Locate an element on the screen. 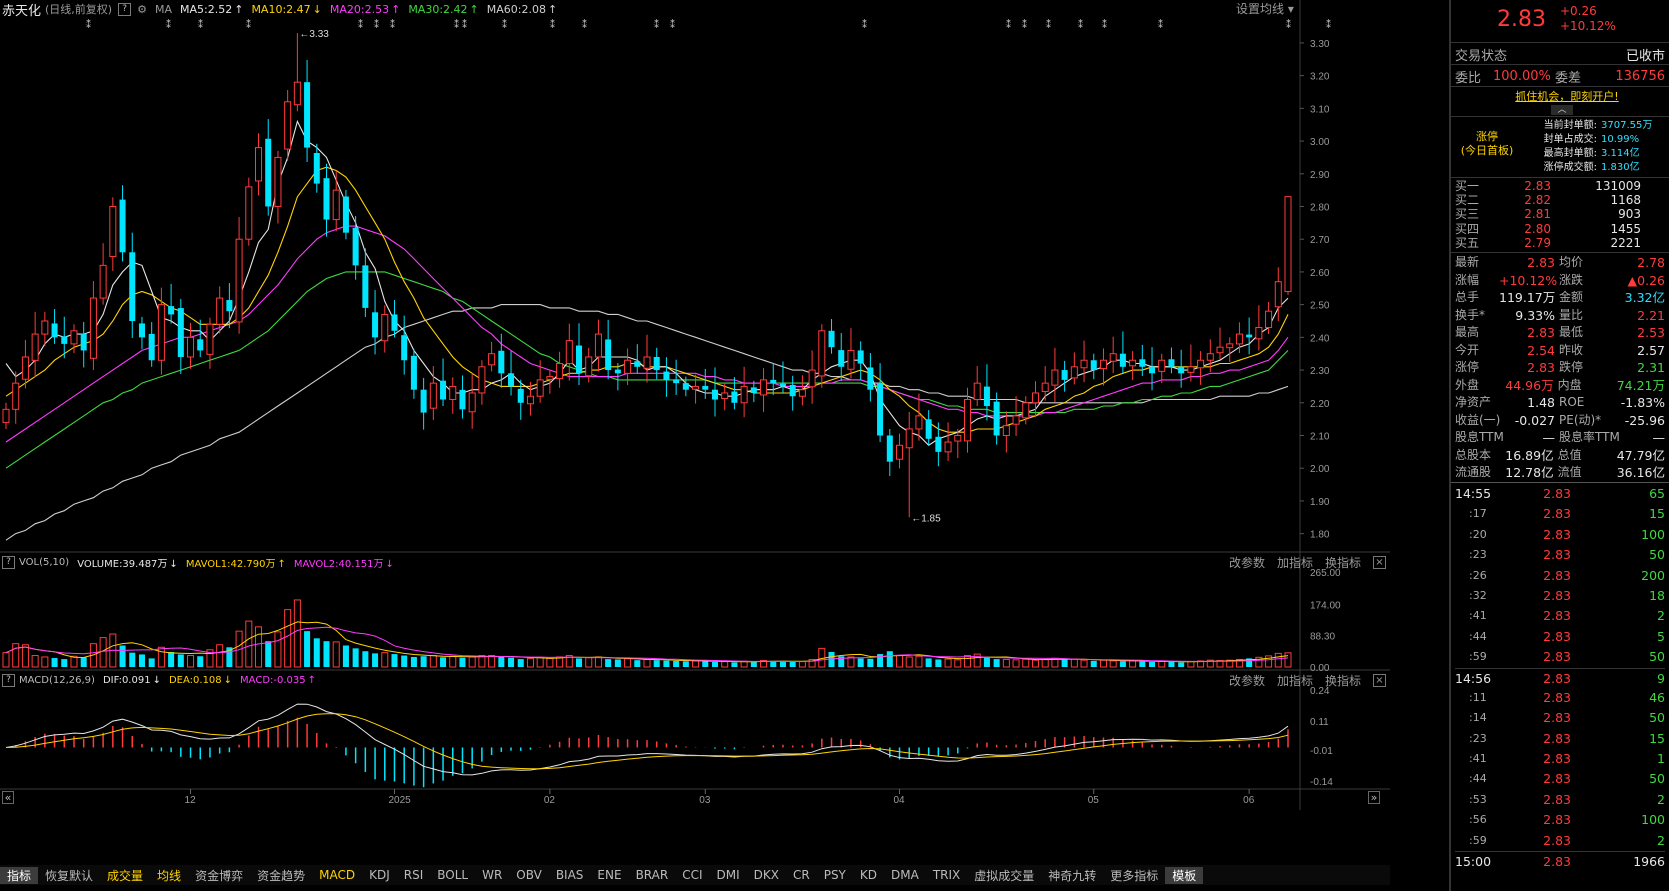 Image resolution: width=1669 pixels, height=891 pixels. scroll-right-button: » is located at coordinates (1374, 797).